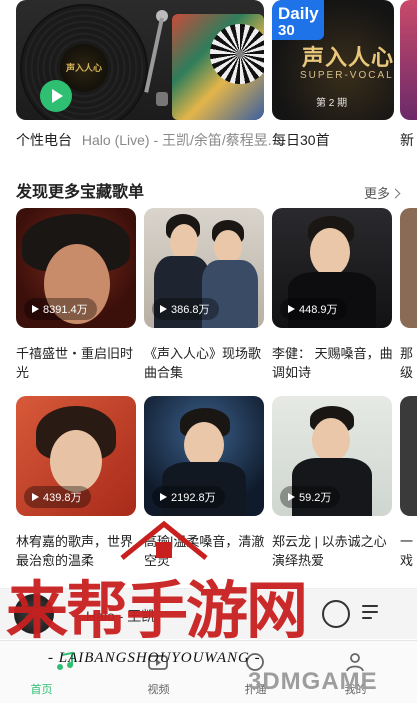 The image size is (417, 703). What do you see at coordinates (408, 551) in the screenshot?
I see `playlist-title: 一戏` at bounding box center [408, 551].